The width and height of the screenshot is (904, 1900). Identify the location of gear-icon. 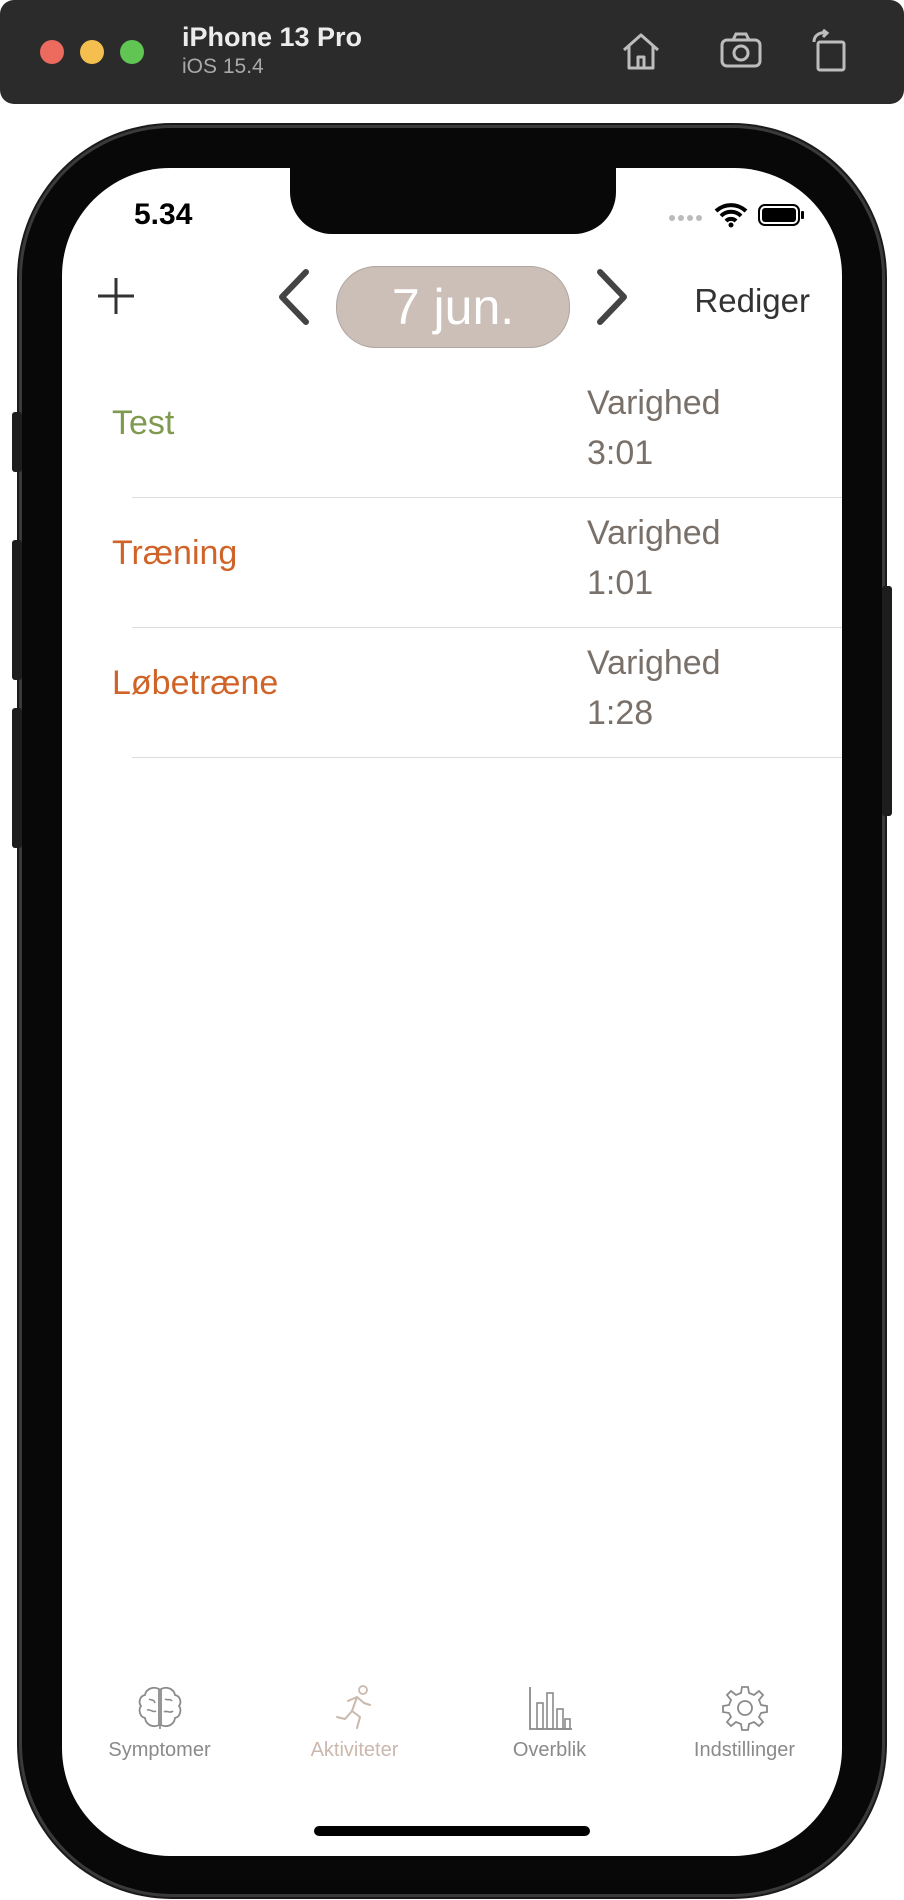
(744, 1708).